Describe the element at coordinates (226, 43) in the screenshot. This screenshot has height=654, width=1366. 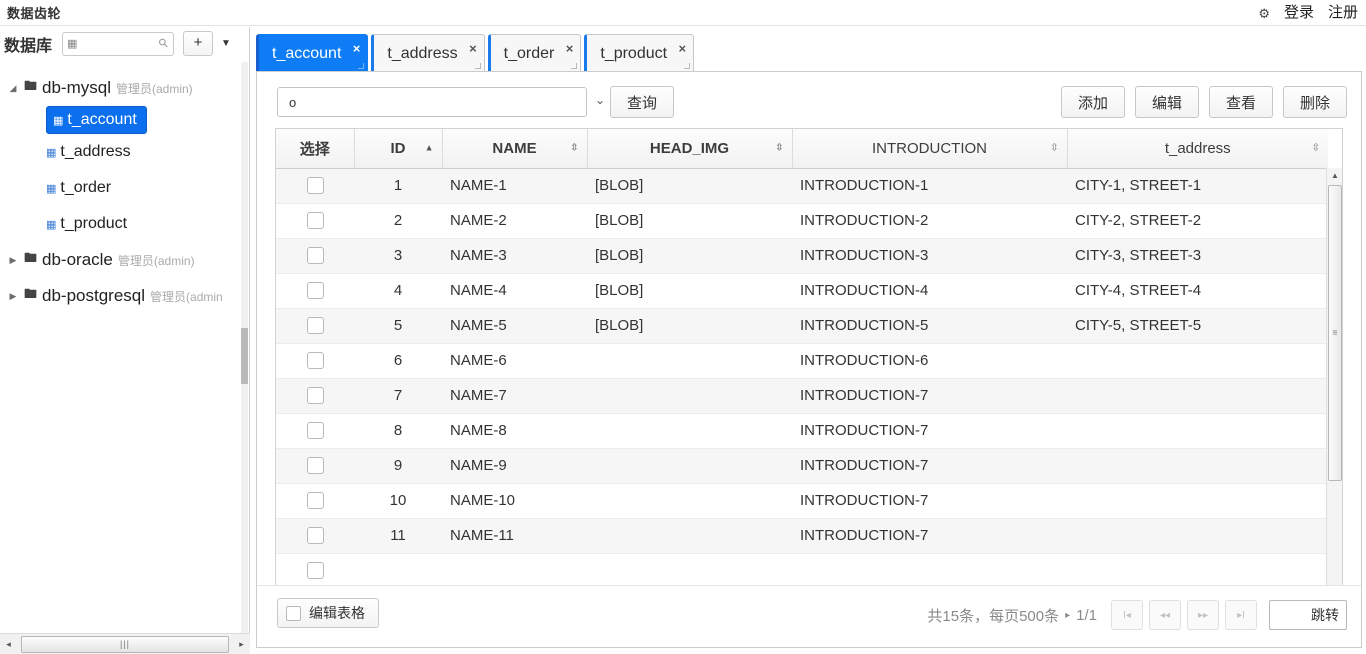
I see `chevron-down-icon: ▼` at that location.